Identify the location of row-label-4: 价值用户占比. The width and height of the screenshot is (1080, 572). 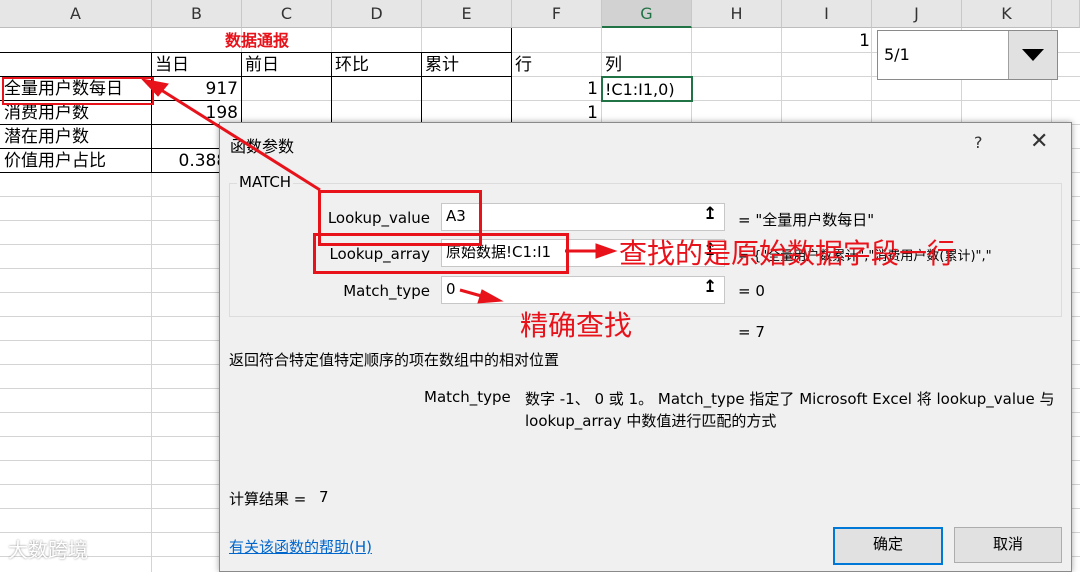
(55, 161).